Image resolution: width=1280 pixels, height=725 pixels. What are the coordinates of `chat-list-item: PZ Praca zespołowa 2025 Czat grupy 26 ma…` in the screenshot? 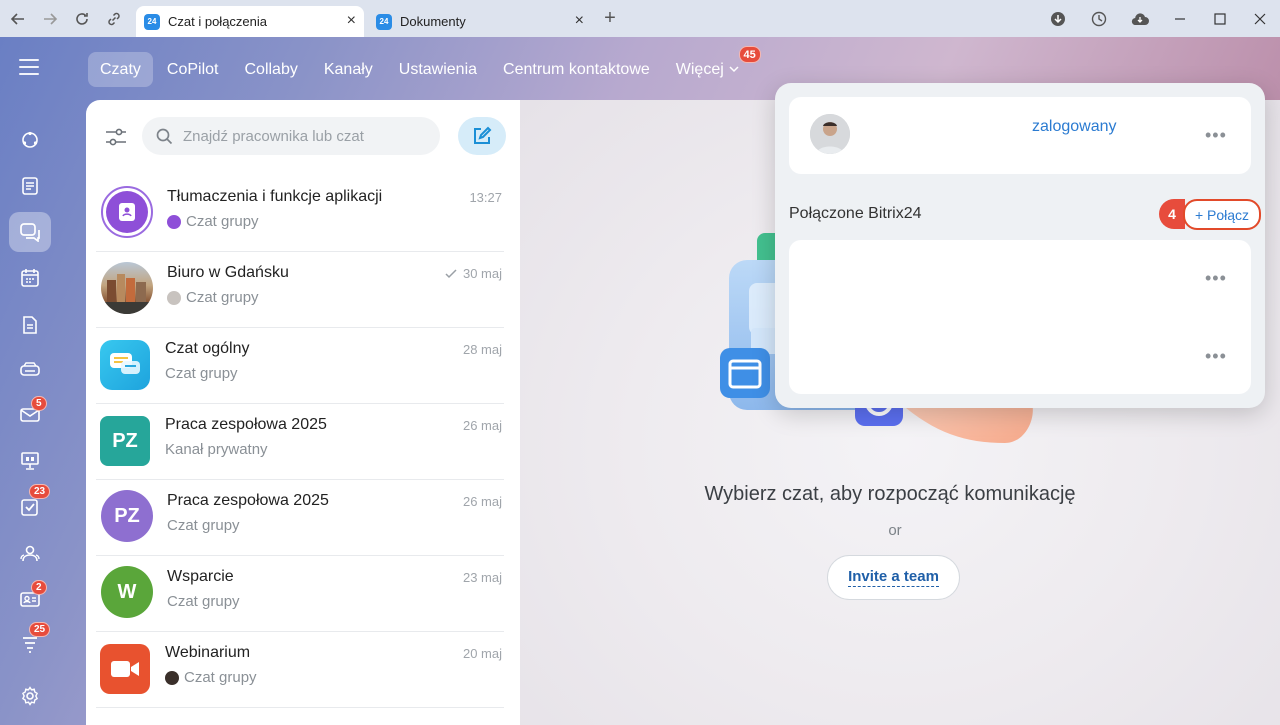 It's located at (300, 518).